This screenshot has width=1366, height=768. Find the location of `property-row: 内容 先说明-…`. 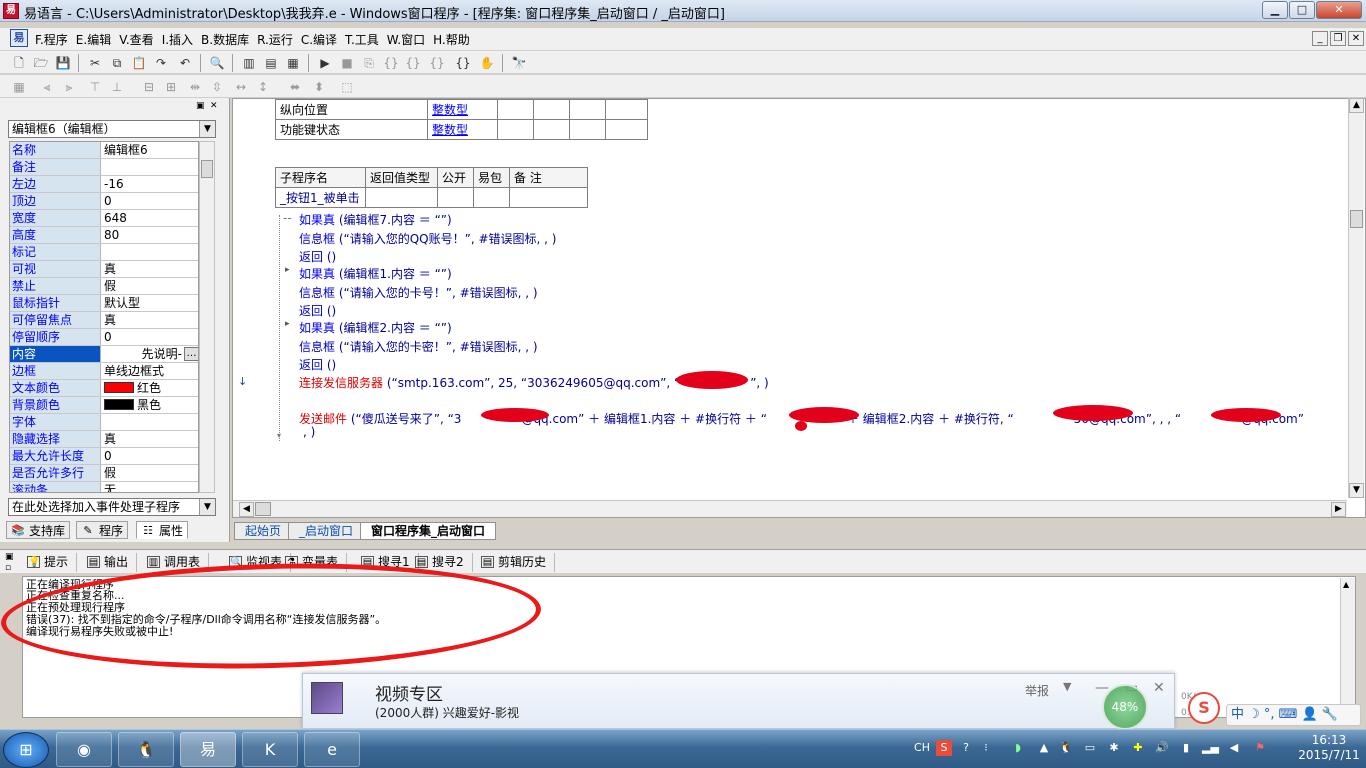

property-row: 内容 先说明-… is located at coordinates (104, 354).